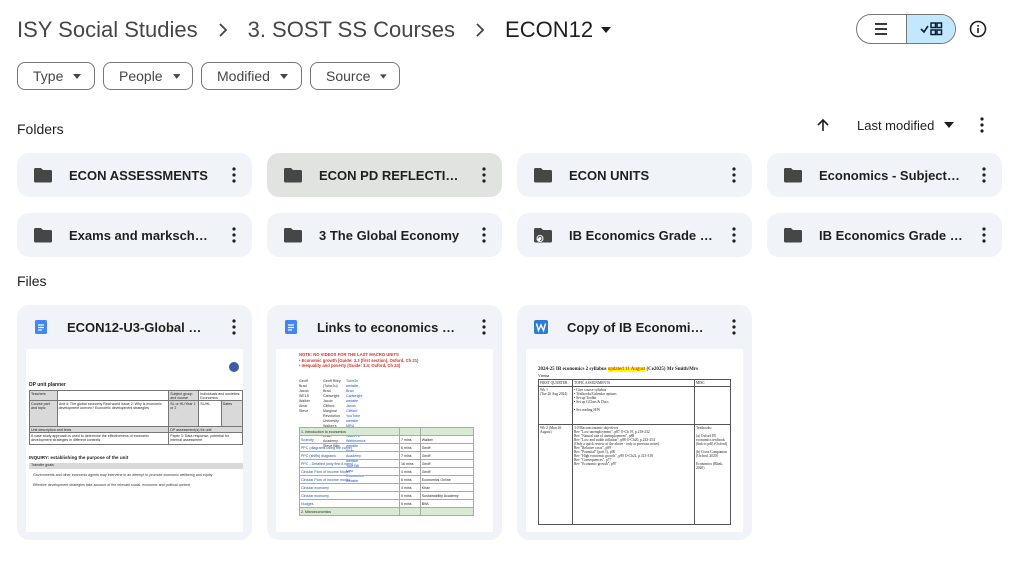 The image size is (1024, 574). What do you see at coordinates (541, 327) in the screenshot?
I see `word-doc-icon` at bounding box center [541, 327].